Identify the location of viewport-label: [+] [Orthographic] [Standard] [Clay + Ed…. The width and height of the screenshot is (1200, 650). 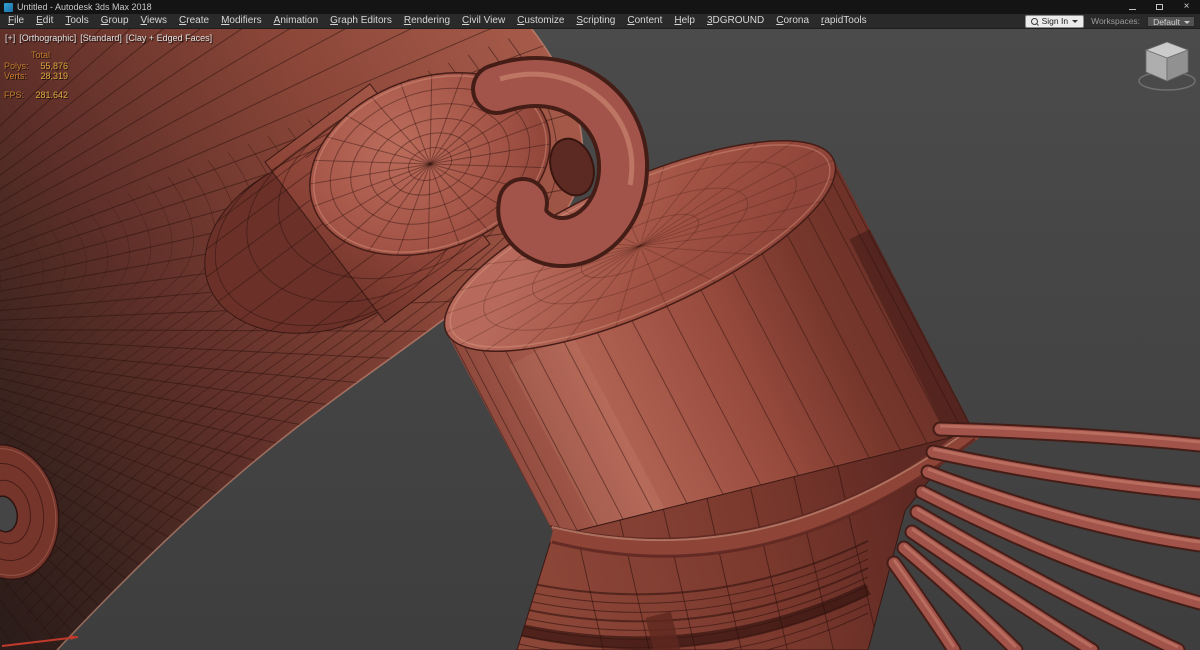
(108, 38).